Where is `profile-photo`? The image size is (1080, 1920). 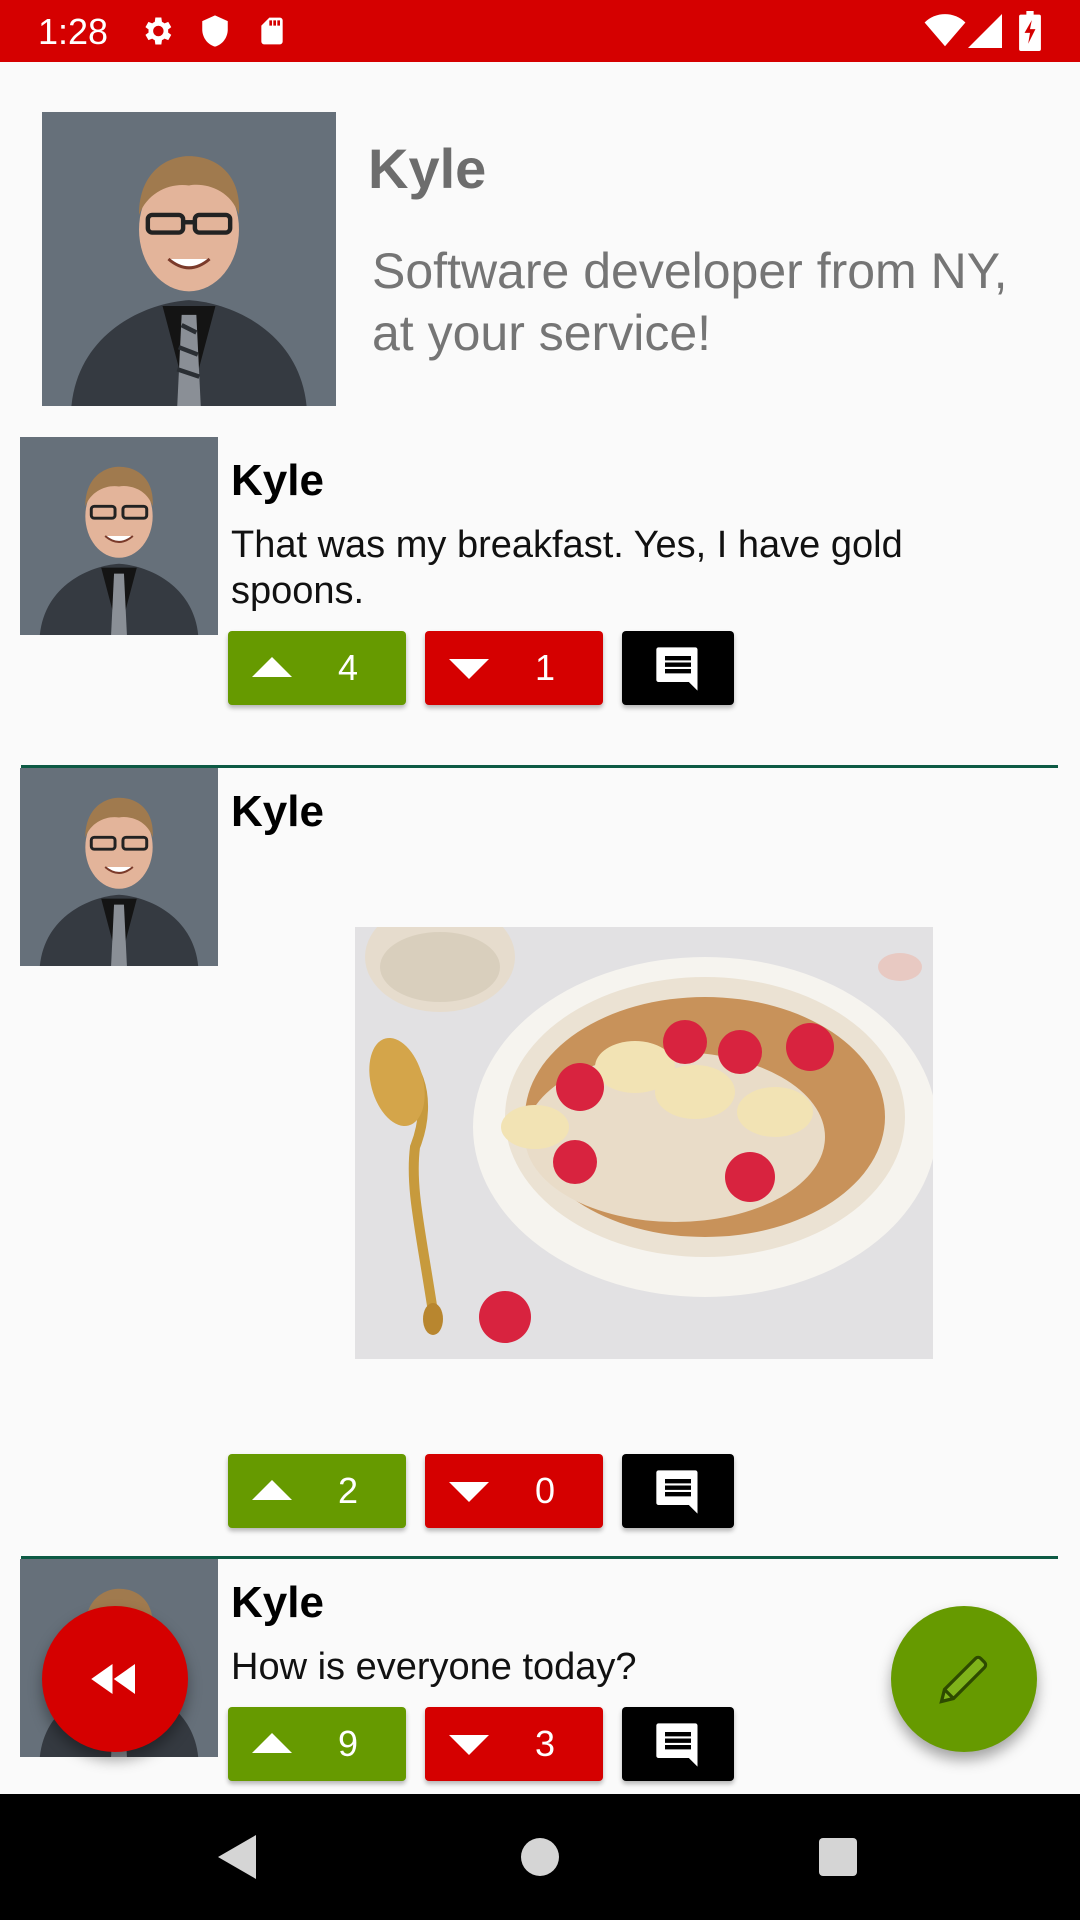
profile-photo is located at coordinates (189, 259).